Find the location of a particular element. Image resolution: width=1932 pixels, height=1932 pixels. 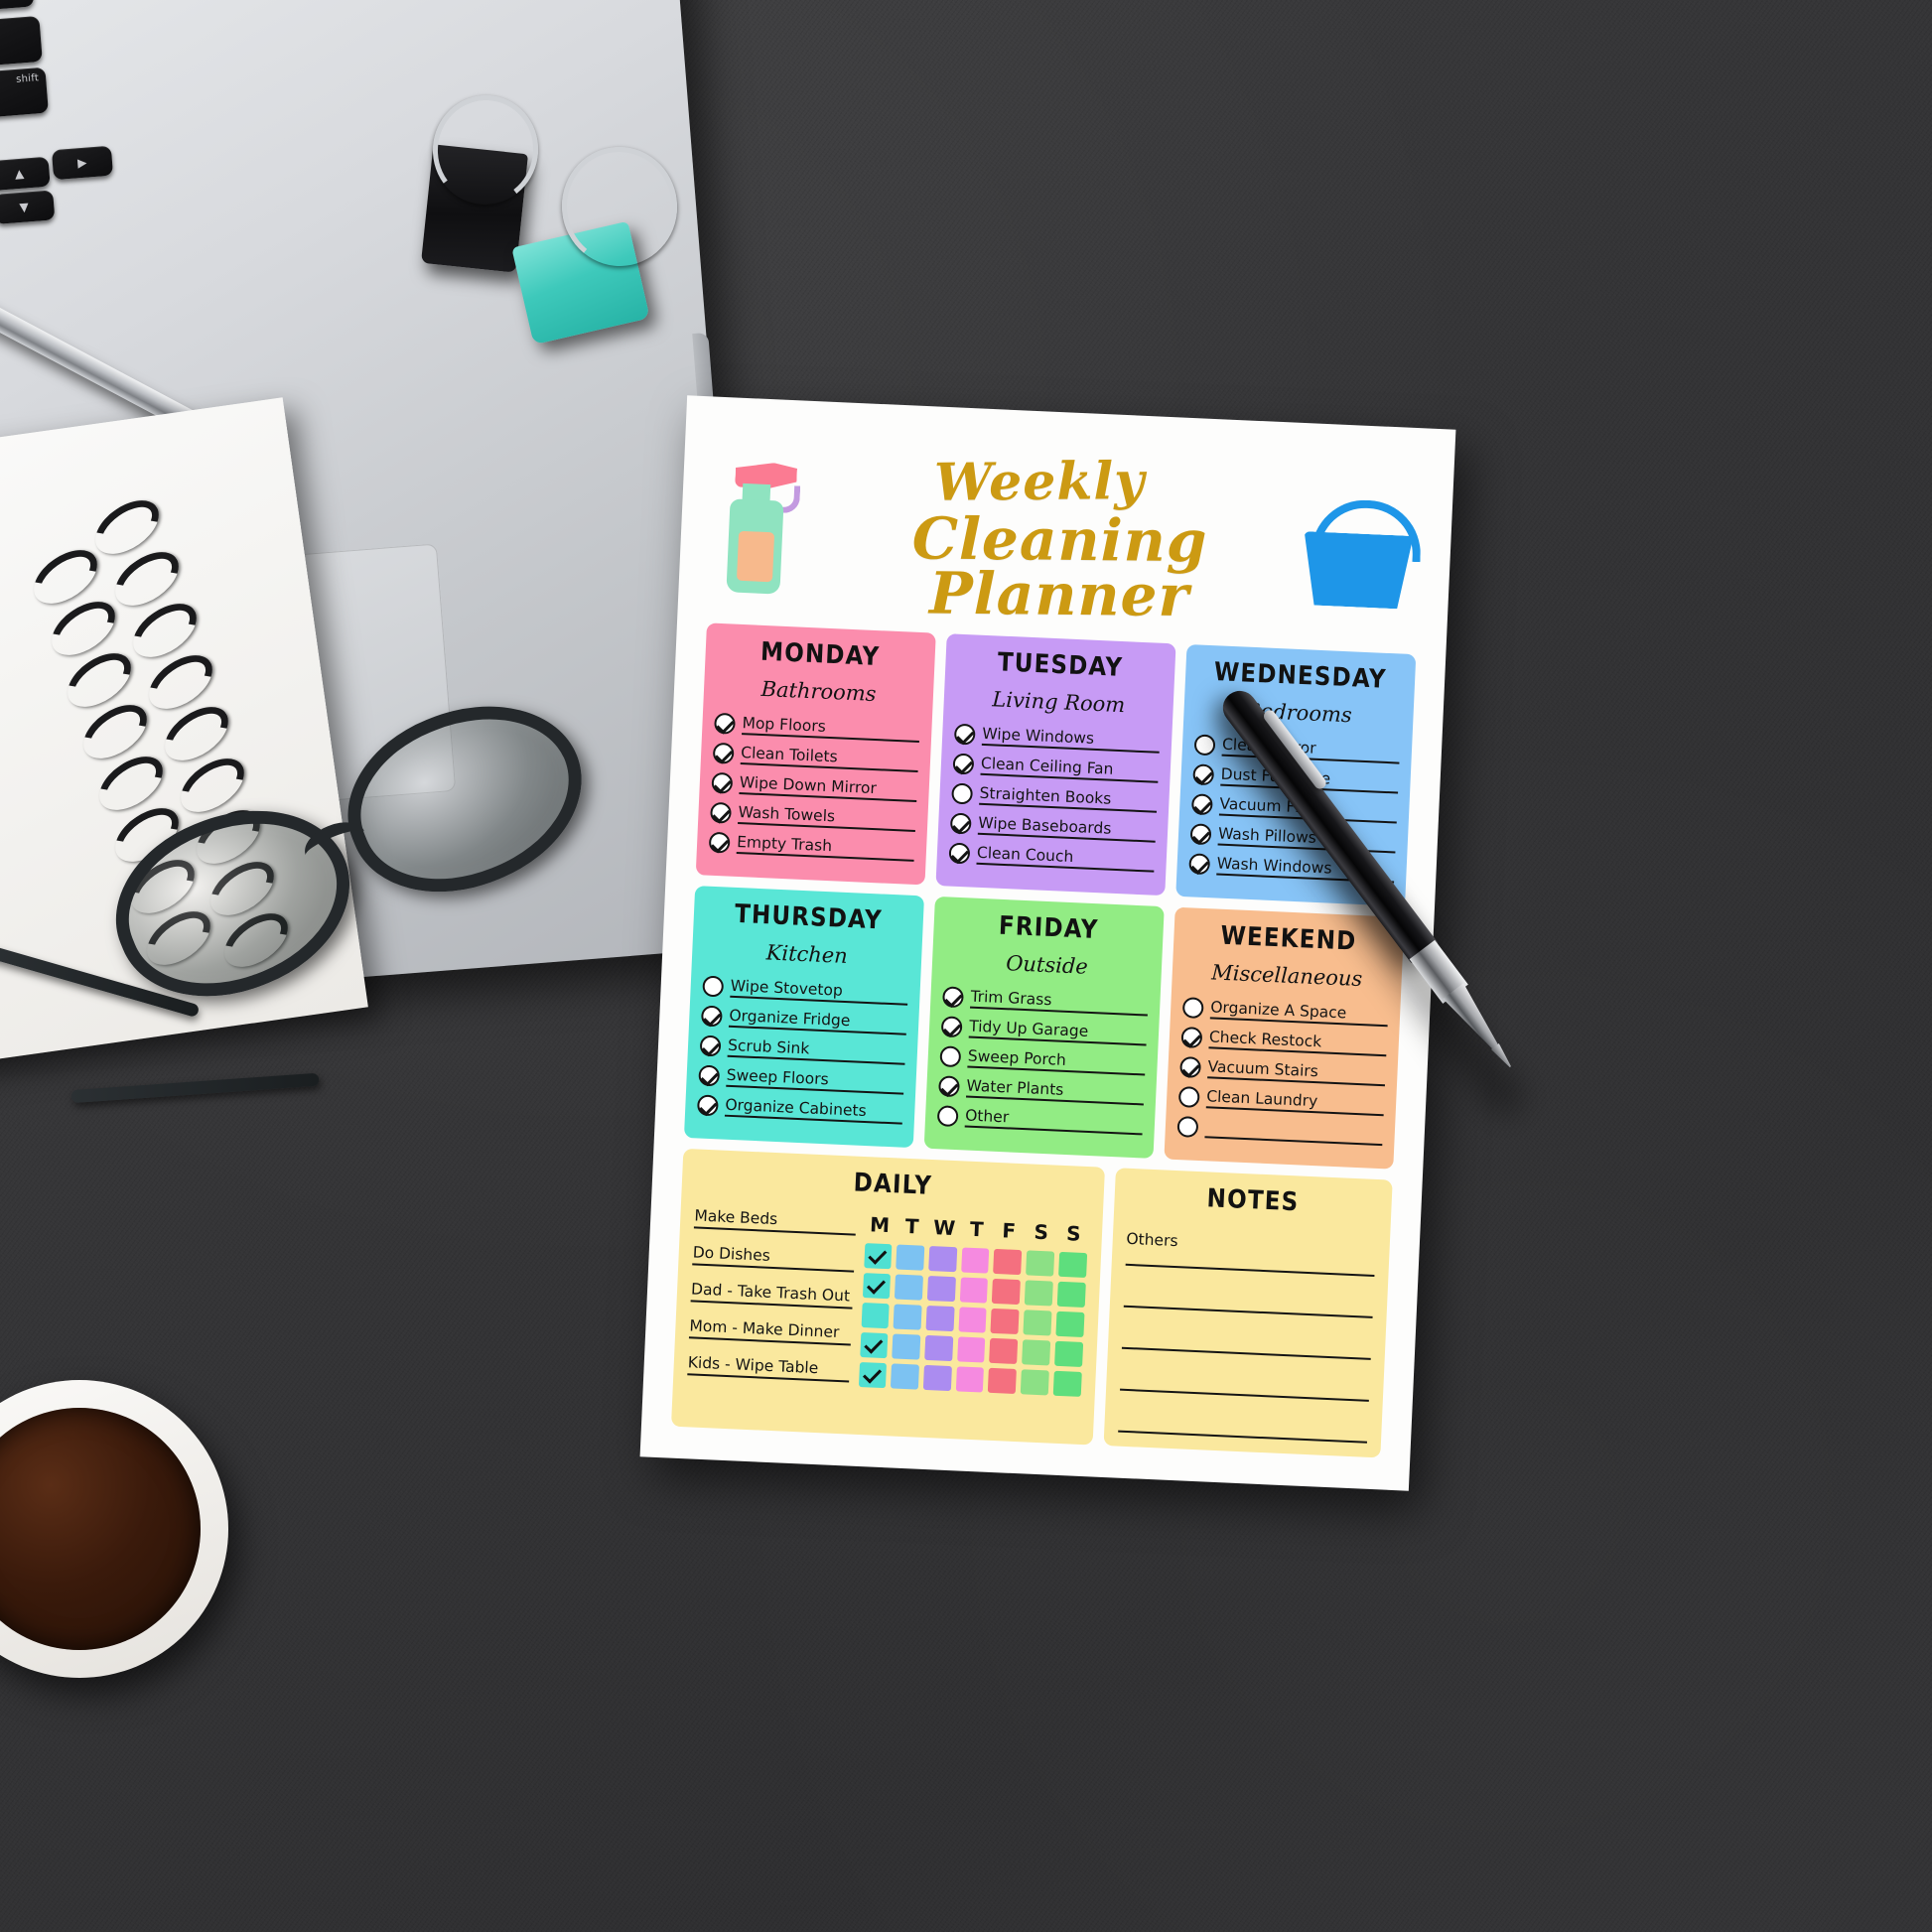

task-label: Wipe Down Mirror is located at coordinates (829, 788).